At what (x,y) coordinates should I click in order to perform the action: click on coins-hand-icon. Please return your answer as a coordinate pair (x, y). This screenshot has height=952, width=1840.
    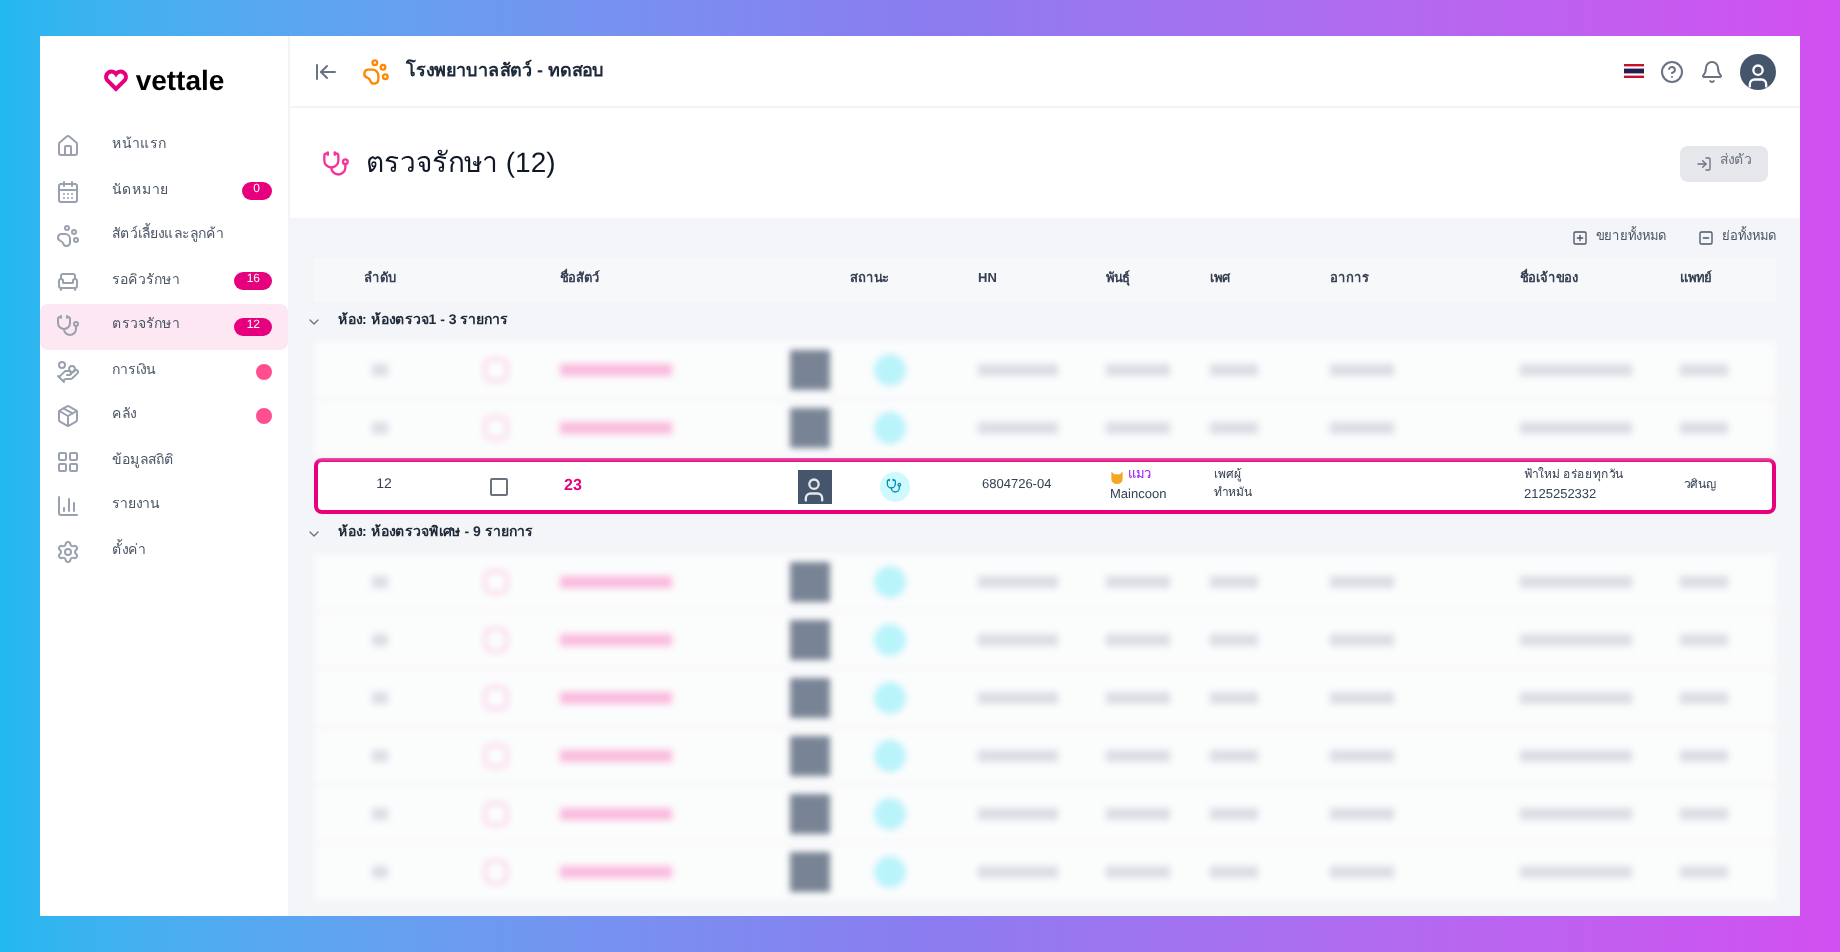
    Looking at the image, I should click on (68, 371).